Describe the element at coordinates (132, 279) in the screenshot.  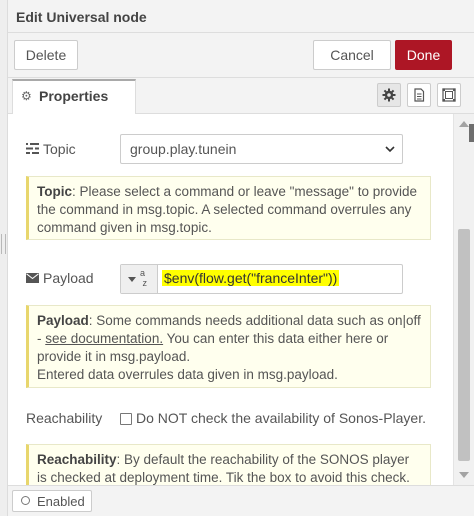
I see `caret-down-icon` at that location.